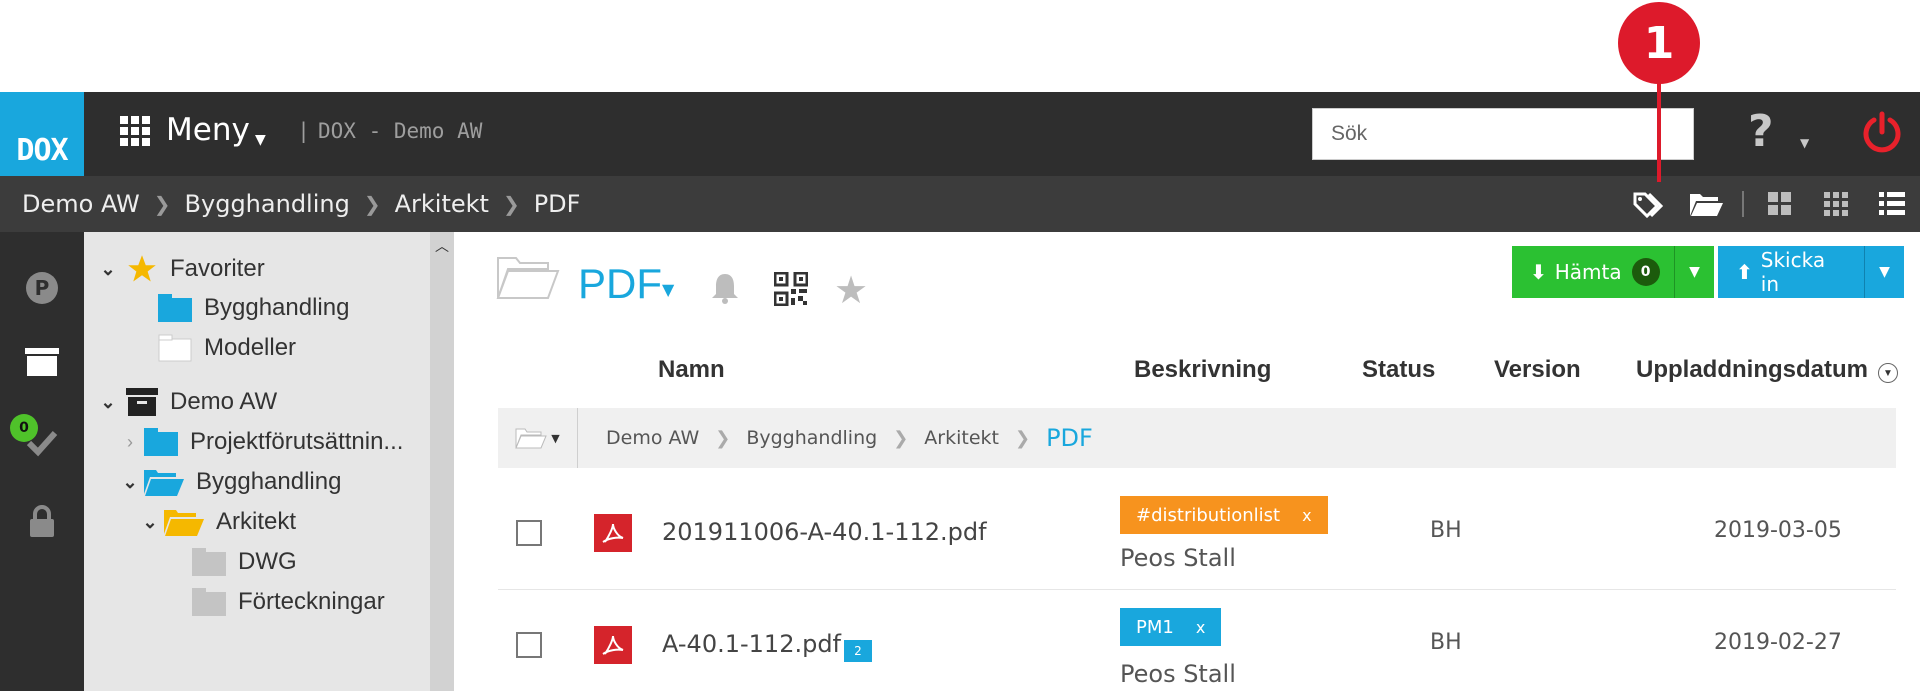  I want to click on path-folder-dropdown: ▼, so click(538, 438).